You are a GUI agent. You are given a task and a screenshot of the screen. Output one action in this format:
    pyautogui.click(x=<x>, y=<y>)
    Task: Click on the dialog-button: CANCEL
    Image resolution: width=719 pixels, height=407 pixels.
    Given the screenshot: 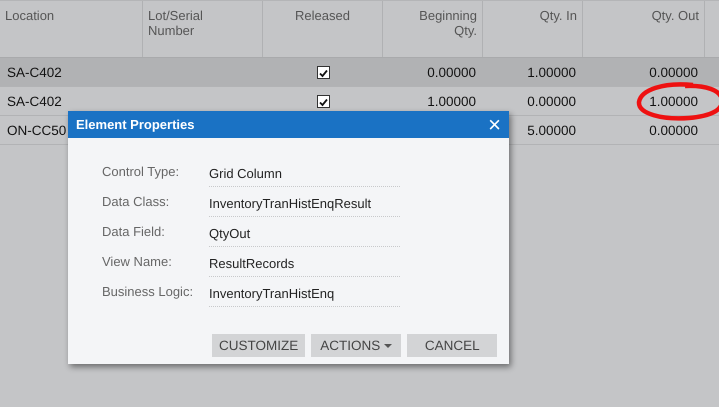 What is the action you would take?
    pyautogui.click(x=452, y=345)
    